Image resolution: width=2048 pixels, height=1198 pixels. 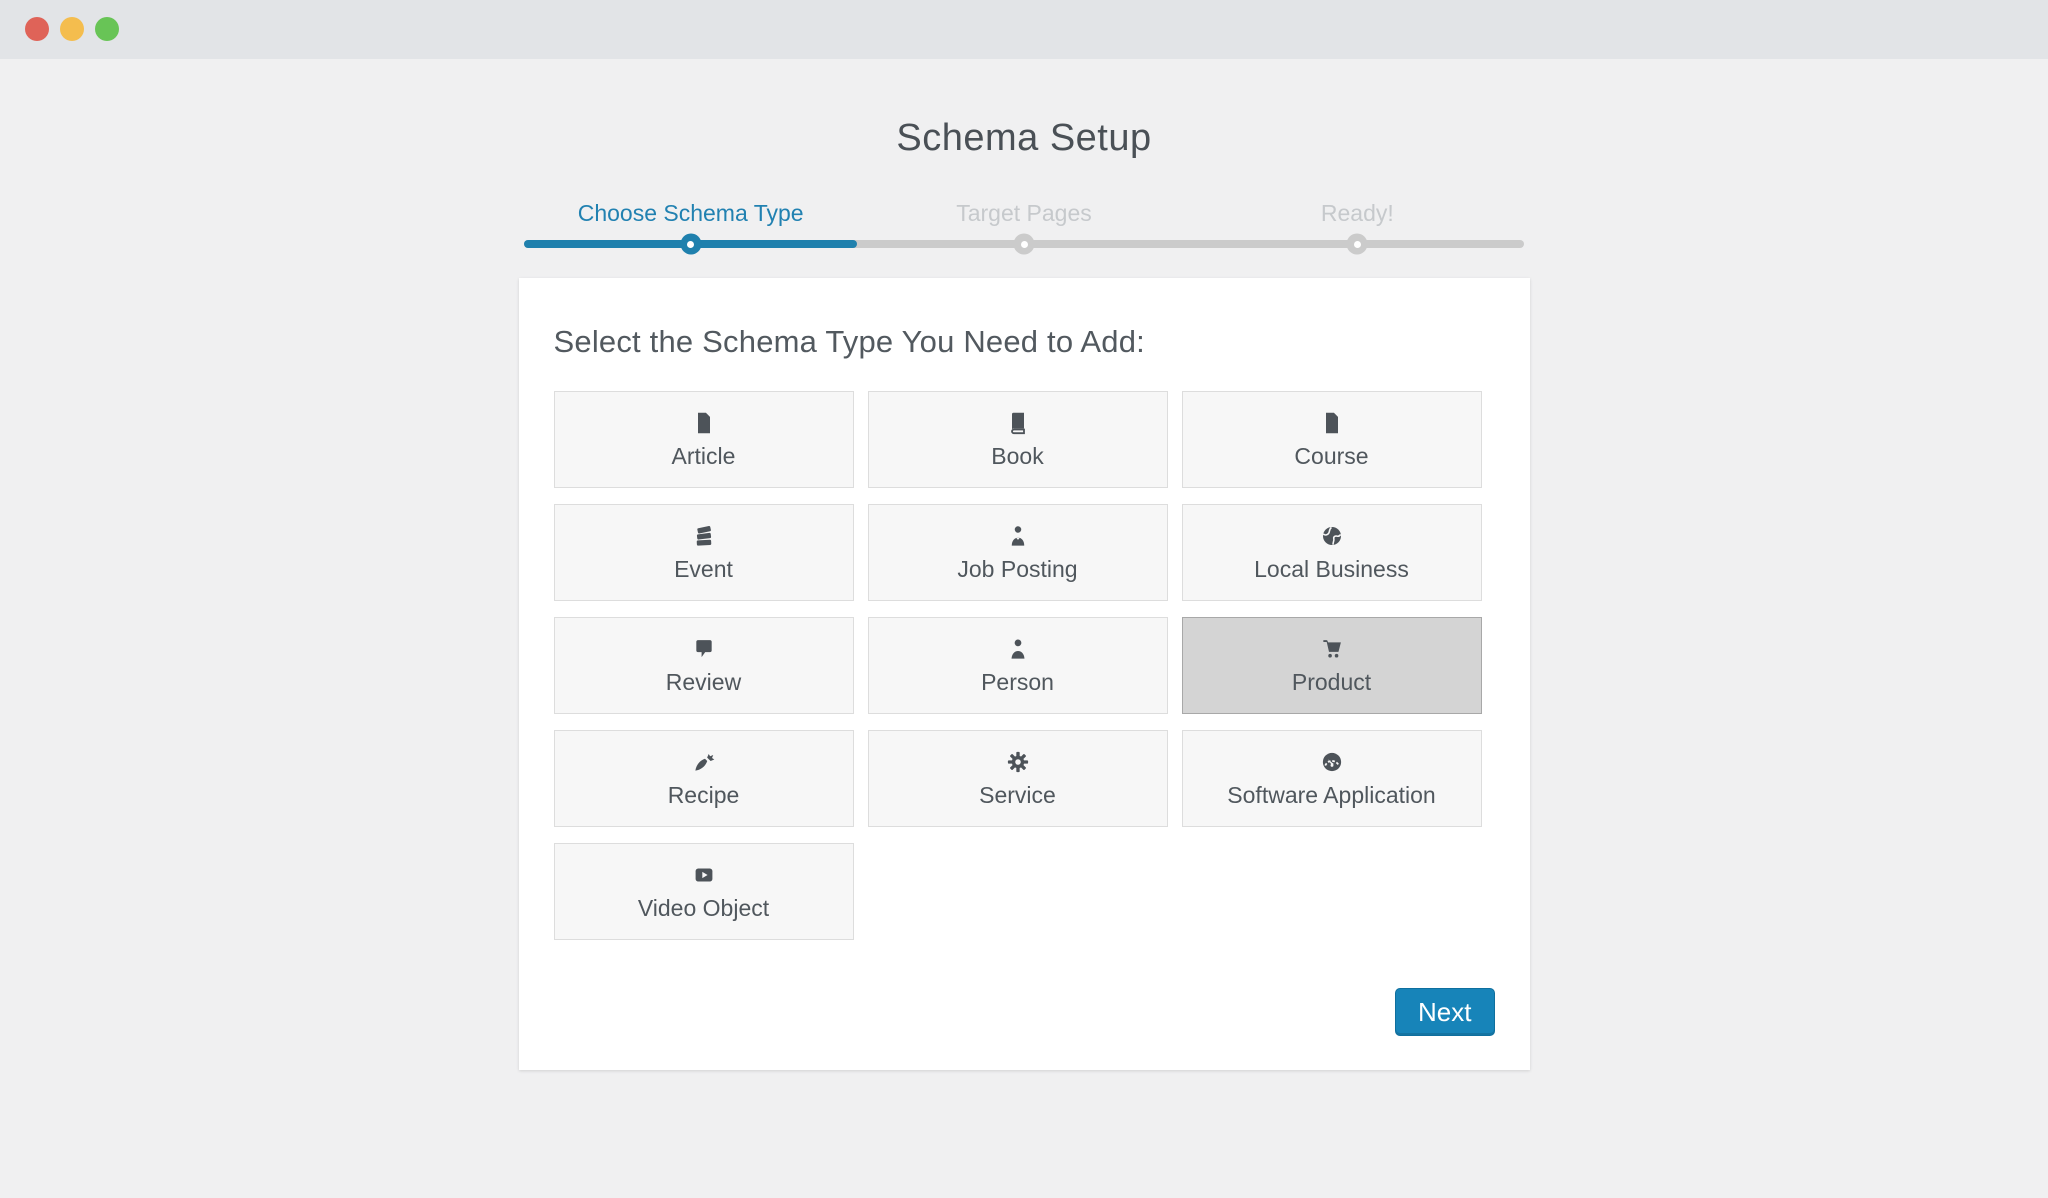 I want to click on schema-type-label: Job Posting, so click(x=1017, y=568).